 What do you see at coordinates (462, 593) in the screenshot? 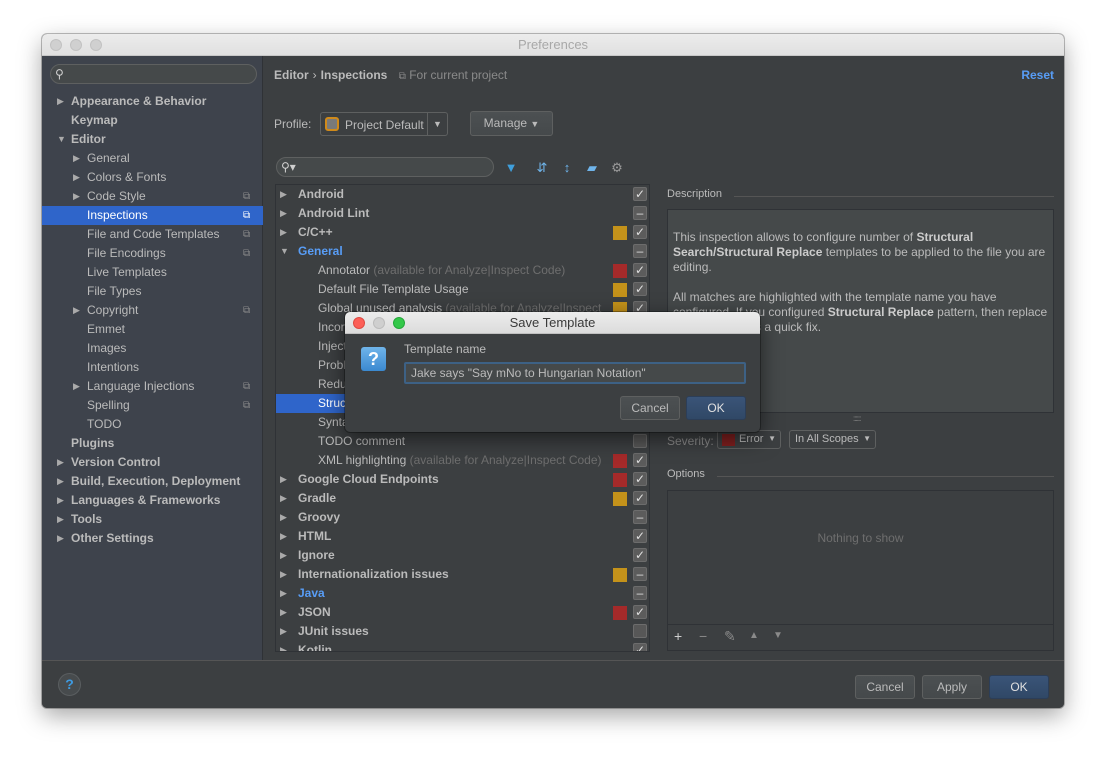
I see `inspection-row: ▶ Java –` at bounding box center [462, 593].